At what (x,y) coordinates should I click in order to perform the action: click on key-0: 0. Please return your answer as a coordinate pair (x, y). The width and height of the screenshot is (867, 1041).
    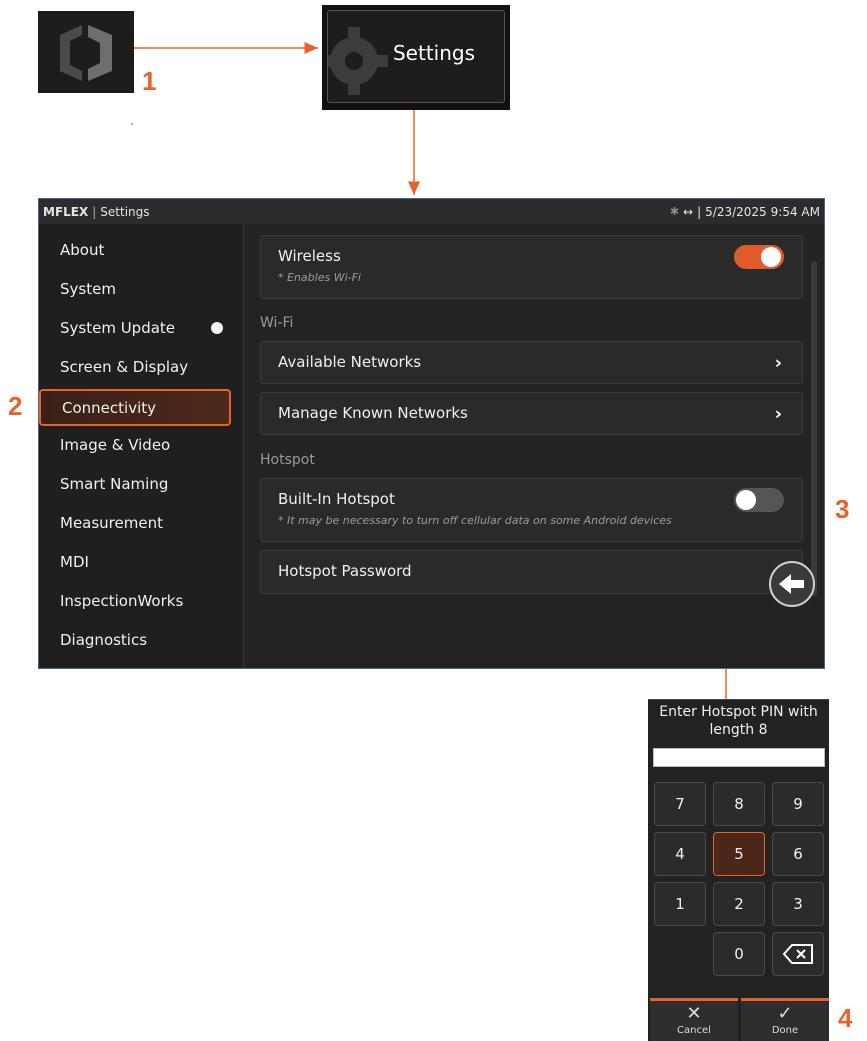
    Looking at the image, I should click on (739, 954).